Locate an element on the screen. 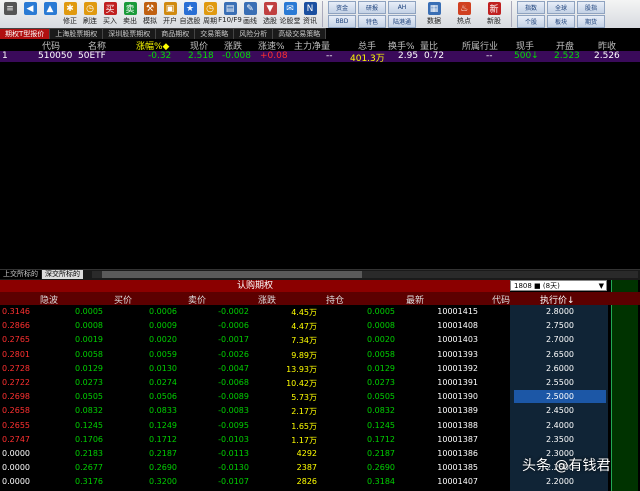 This screenshot has width=640, height=491. strike-cell: 2.6500 is located at coordinates (560, 354).